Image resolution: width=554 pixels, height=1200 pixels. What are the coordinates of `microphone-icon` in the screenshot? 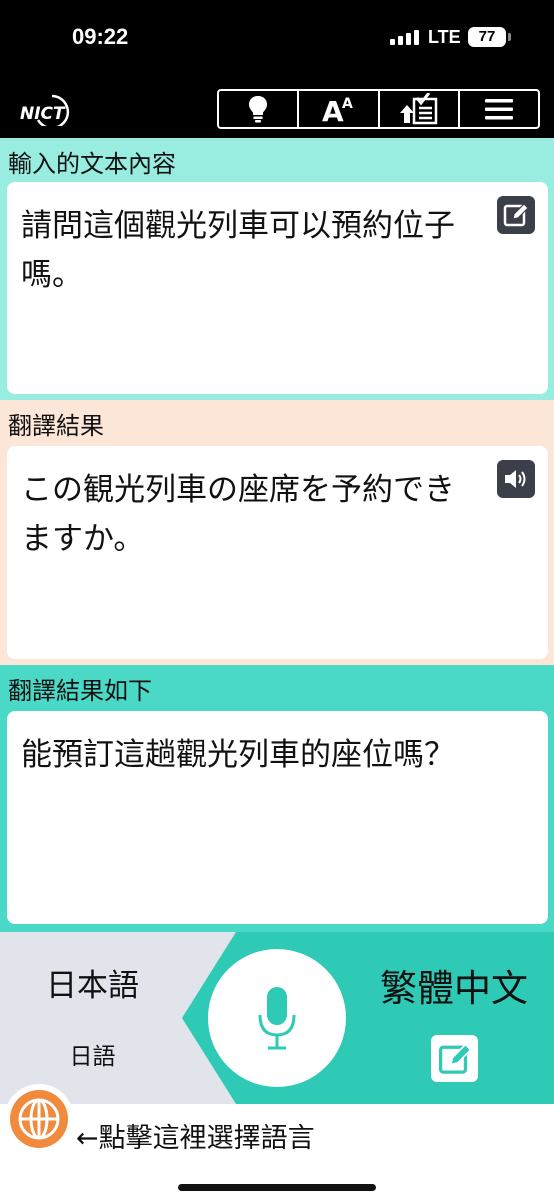 It's located at (277, 1018).